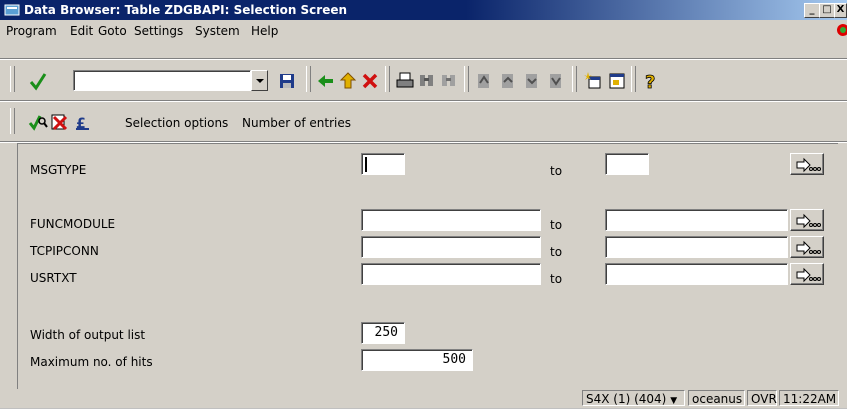  I want to click on system-info-field: S4X (1) (404) ▼, so click(633, 398).